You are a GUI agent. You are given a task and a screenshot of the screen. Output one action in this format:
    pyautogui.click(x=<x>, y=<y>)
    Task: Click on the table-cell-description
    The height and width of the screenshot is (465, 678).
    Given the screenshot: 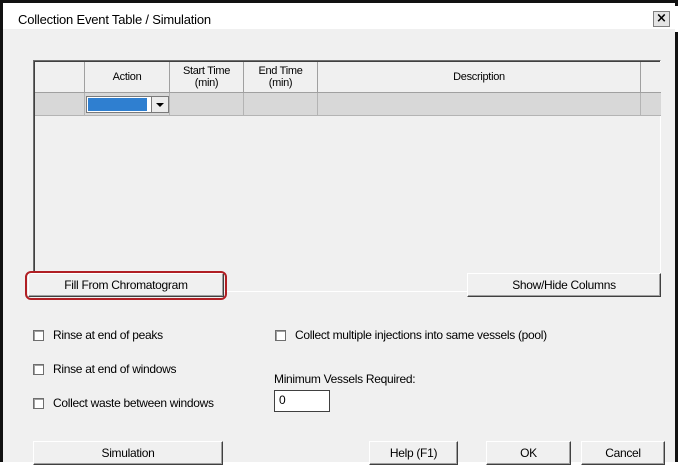 What is the action you would take?
    pyautogui.click(x=479, y=104)
    